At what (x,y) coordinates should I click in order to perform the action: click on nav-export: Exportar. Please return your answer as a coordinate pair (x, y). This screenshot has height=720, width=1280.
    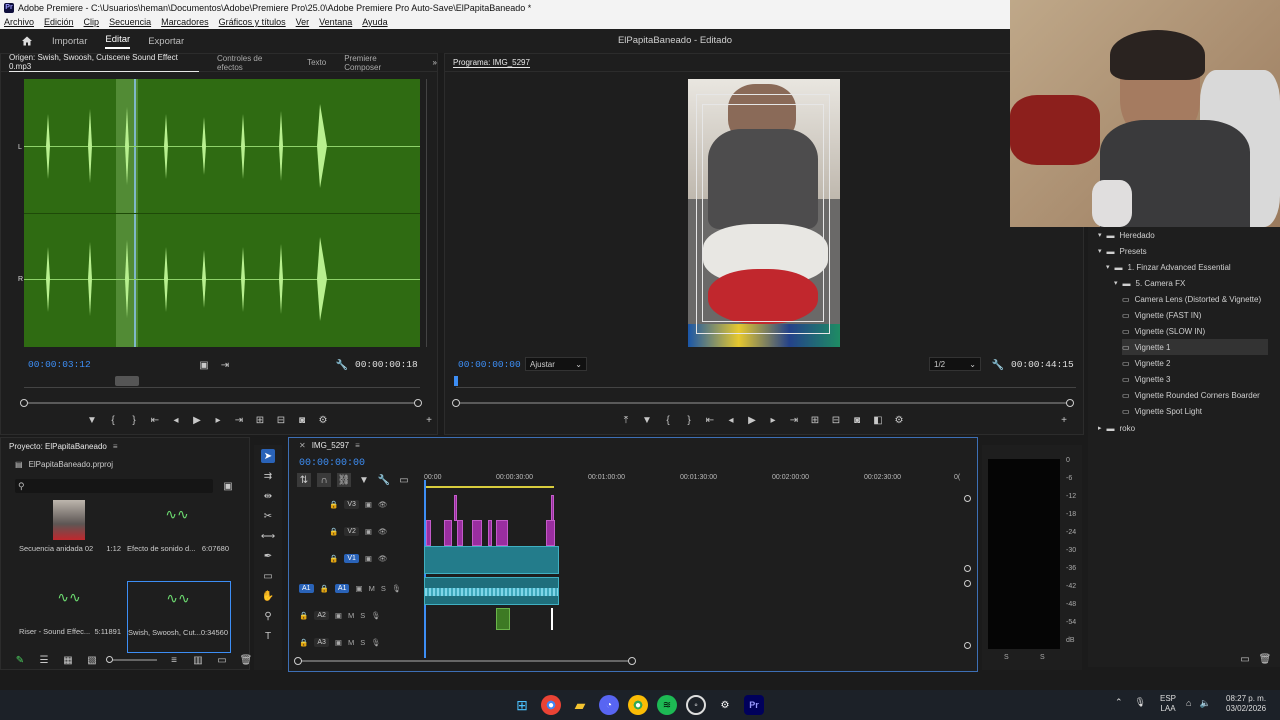
    Looking at the image, I should click on (166, 41).